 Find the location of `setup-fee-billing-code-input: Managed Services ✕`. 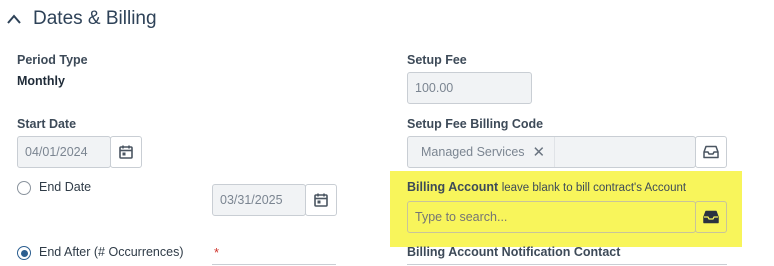

setup-fee-billing-code-input: Managed Services ✕ is located at coordinates (551, 152).